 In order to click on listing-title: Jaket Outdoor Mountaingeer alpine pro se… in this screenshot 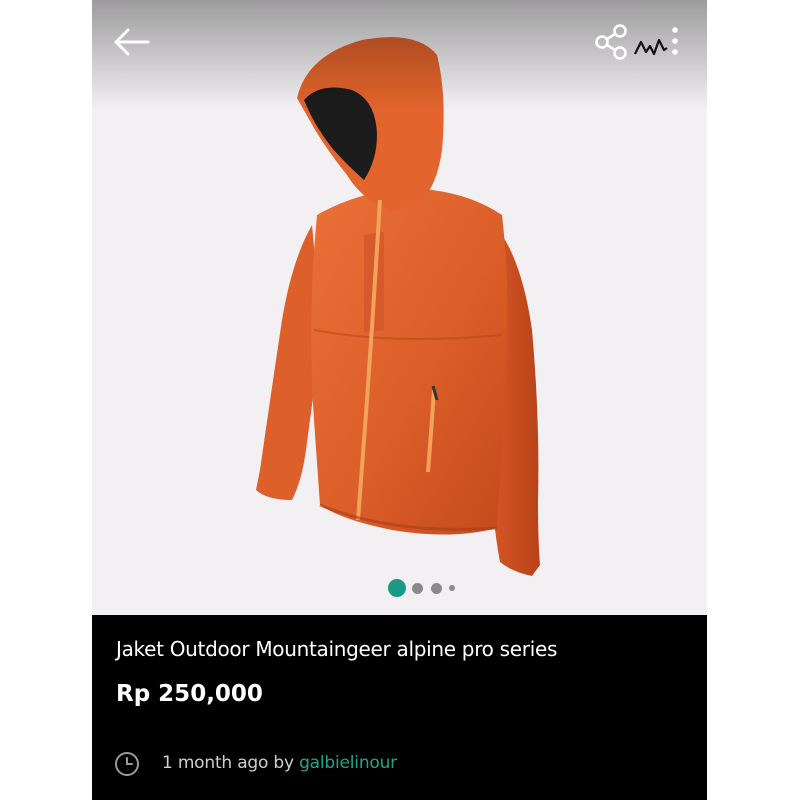, I will do `click(337, 649)`.